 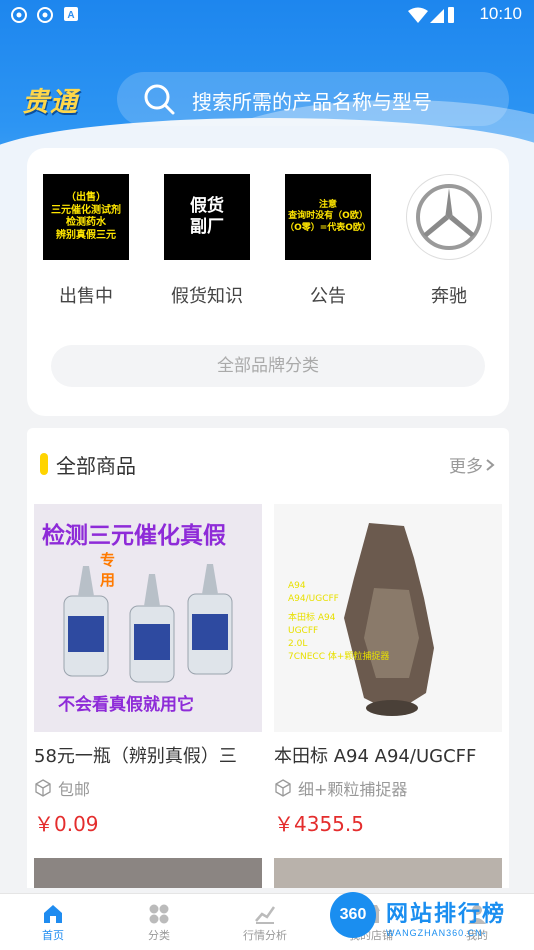 What do you see at coordinates (44, 464) in the screenshot?
I see `section-accent-bar` at bounding box center [44, 464].